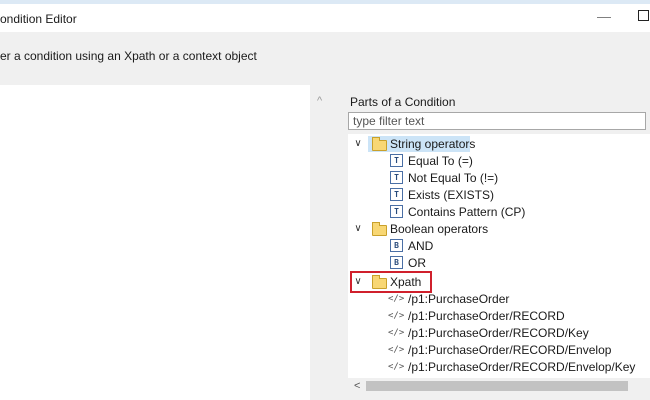 Image resolution: width=650 pixels, height=400 pixels. I want to click on tree-item: T Contains Pattern (CP), so click(498, 212).